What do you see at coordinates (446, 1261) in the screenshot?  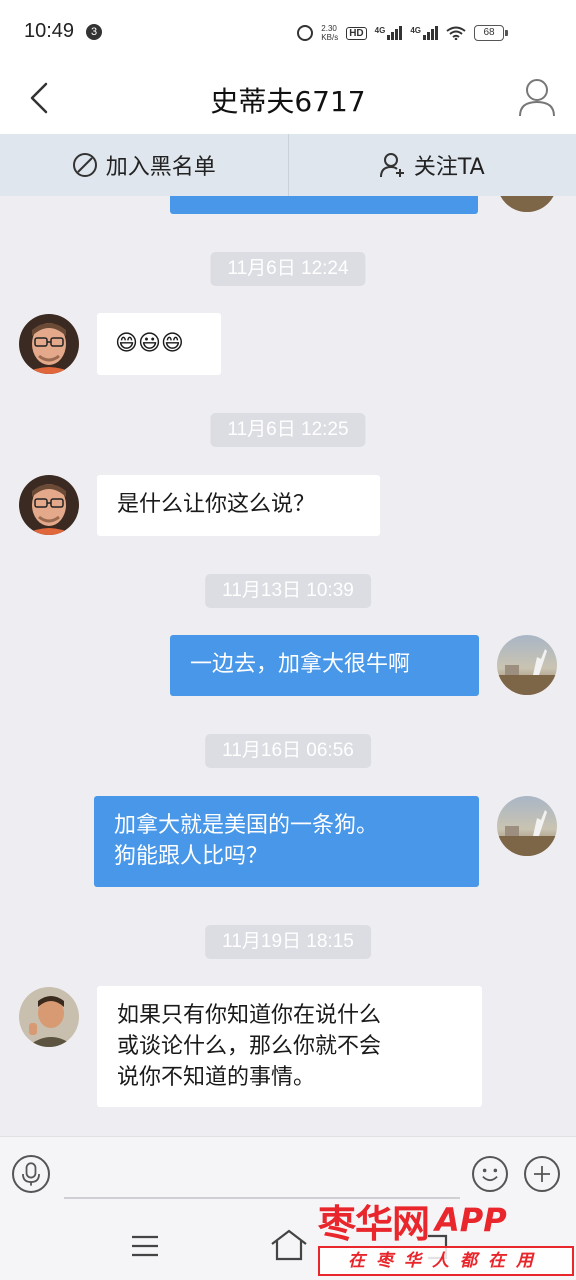 I see `watermark-slogan: 在枣华人都在用` at bounding box center [446, 1261].